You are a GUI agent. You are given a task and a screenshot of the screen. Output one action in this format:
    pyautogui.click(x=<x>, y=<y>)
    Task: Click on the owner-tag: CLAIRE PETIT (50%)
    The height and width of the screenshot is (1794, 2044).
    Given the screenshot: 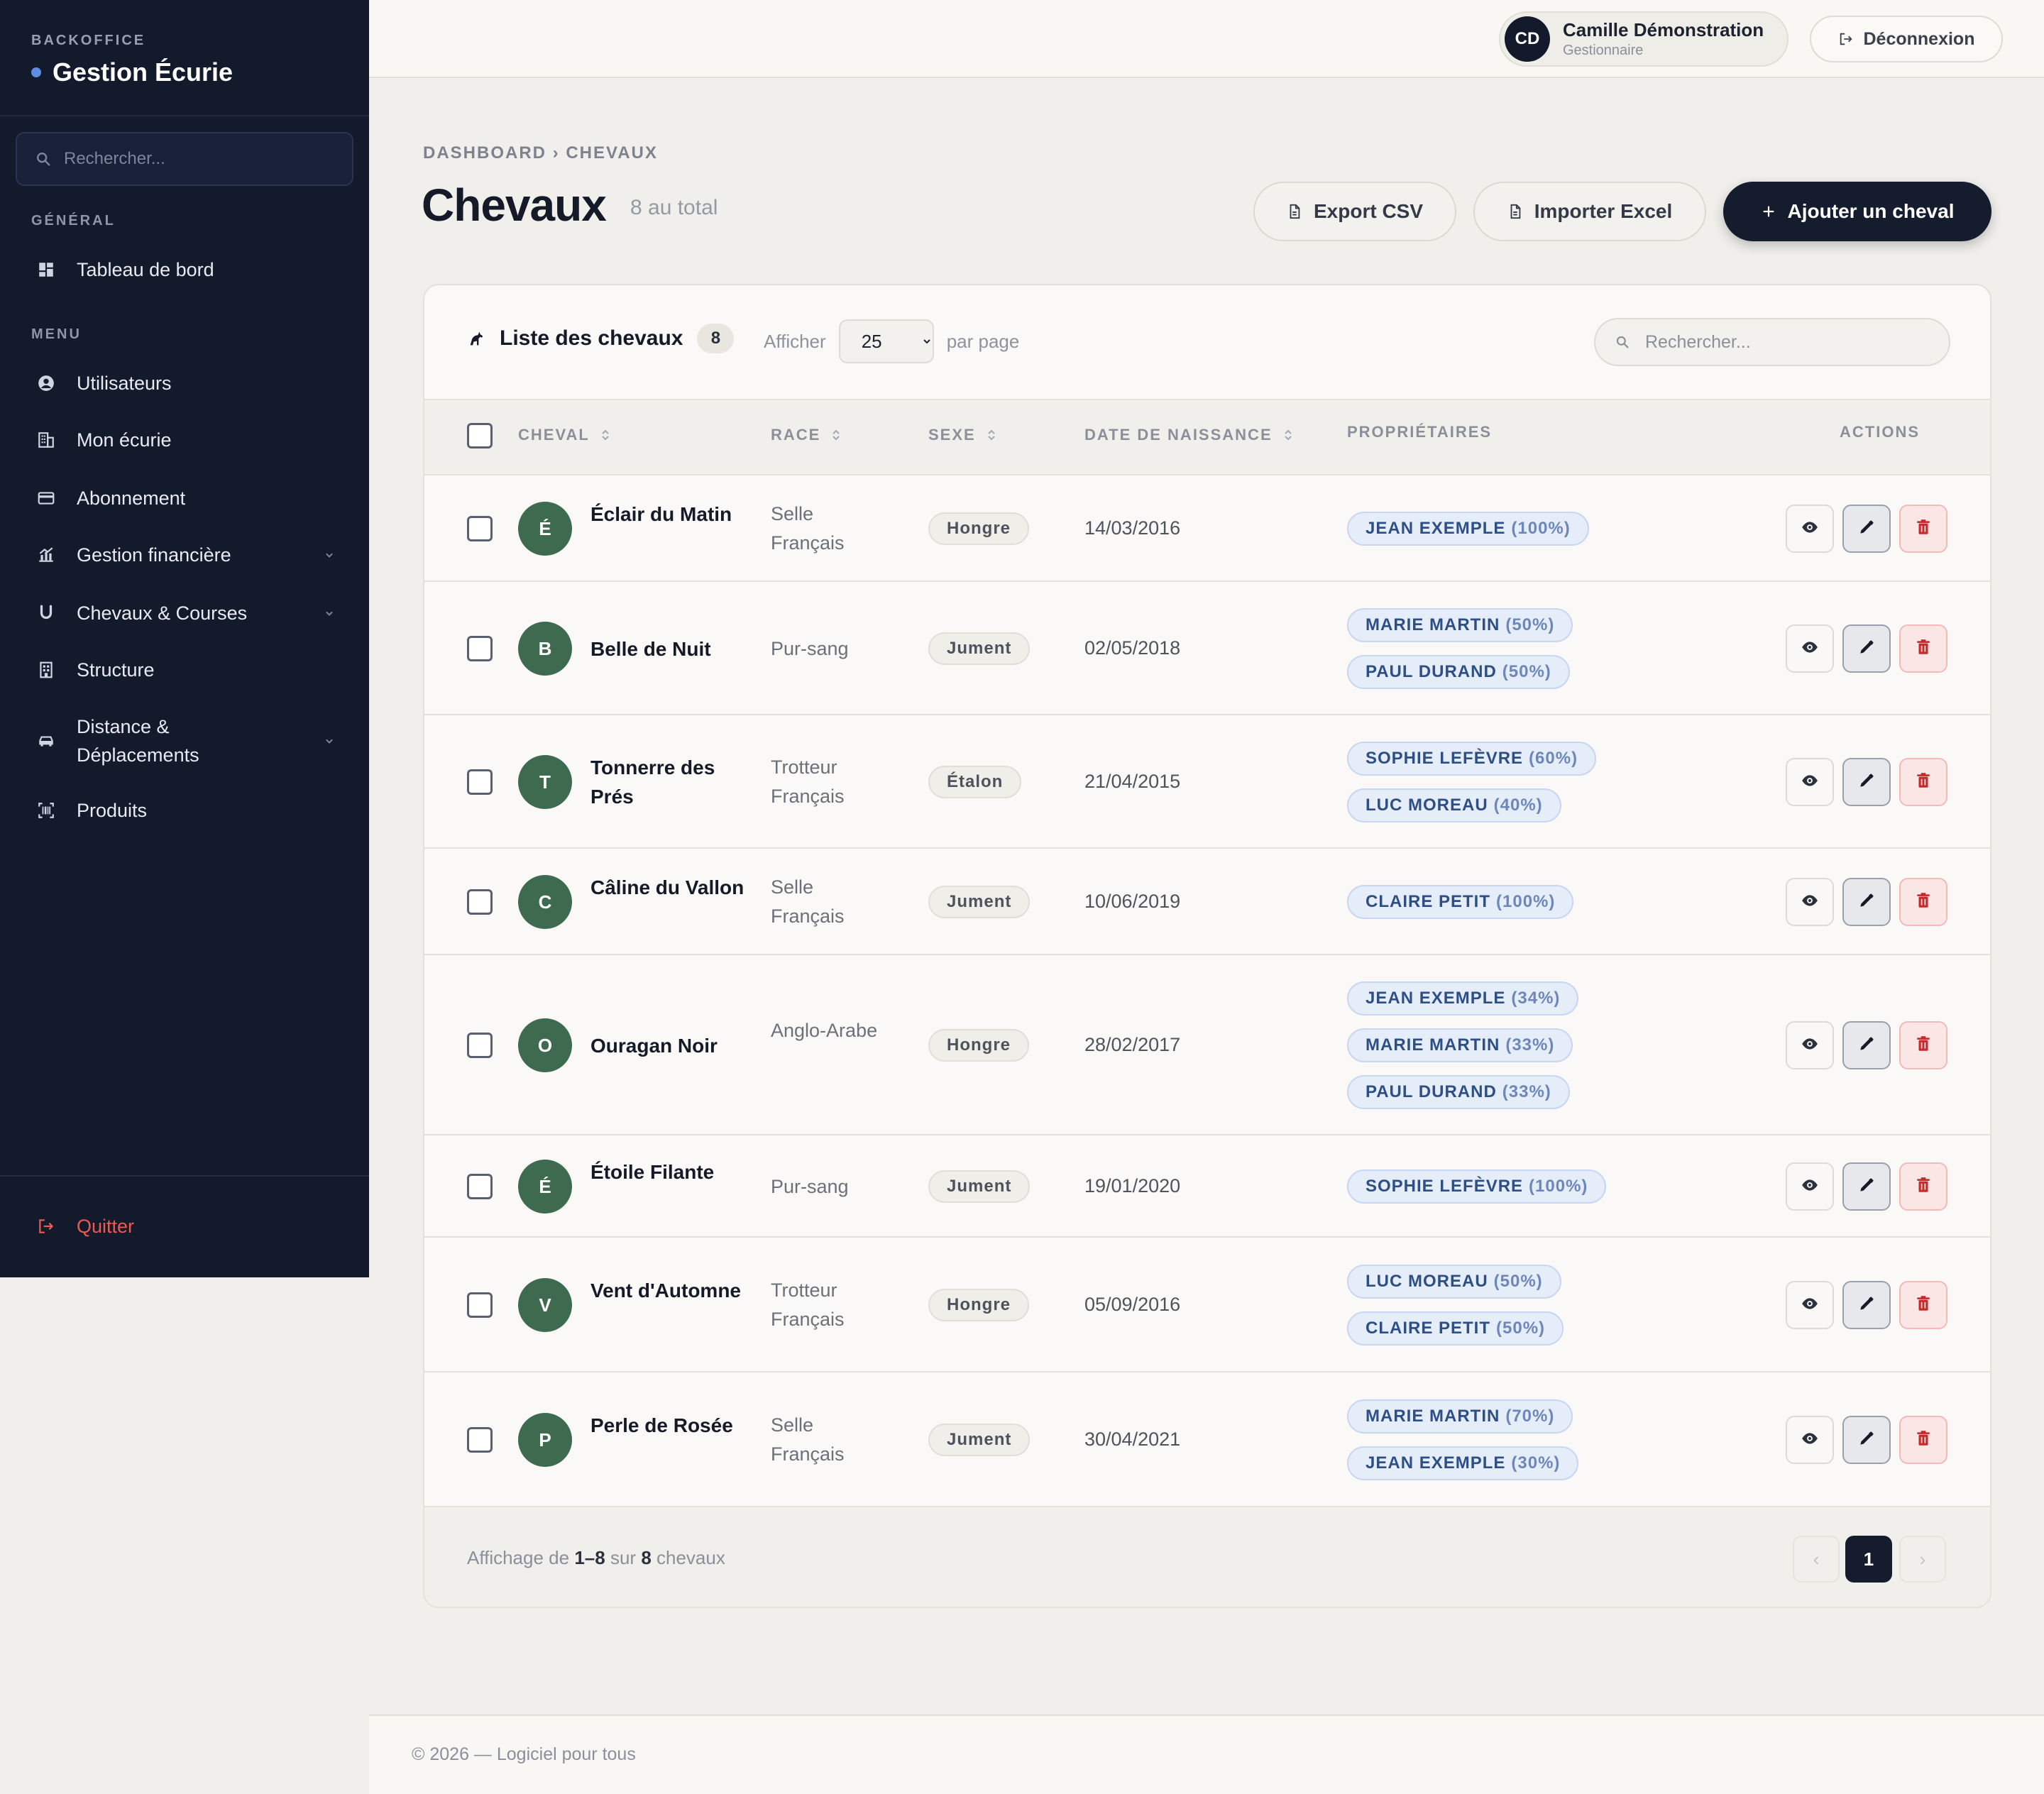 What is the action you would take?
    pyautogui.click(x=1455, y=1328)
    